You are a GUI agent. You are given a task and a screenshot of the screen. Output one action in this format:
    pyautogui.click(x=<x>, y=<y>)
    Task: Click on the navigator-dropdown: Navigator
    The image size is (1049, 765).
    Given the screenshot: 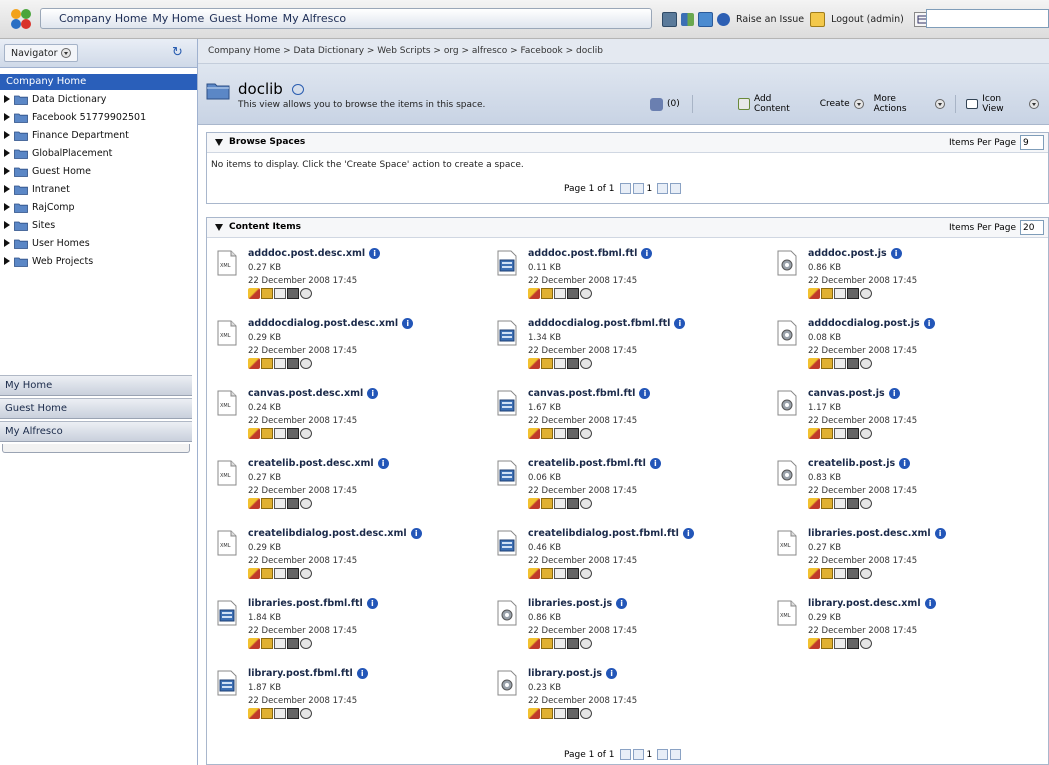 What is the action you would take?
    pyautogui.click(x=41, y=53)
    